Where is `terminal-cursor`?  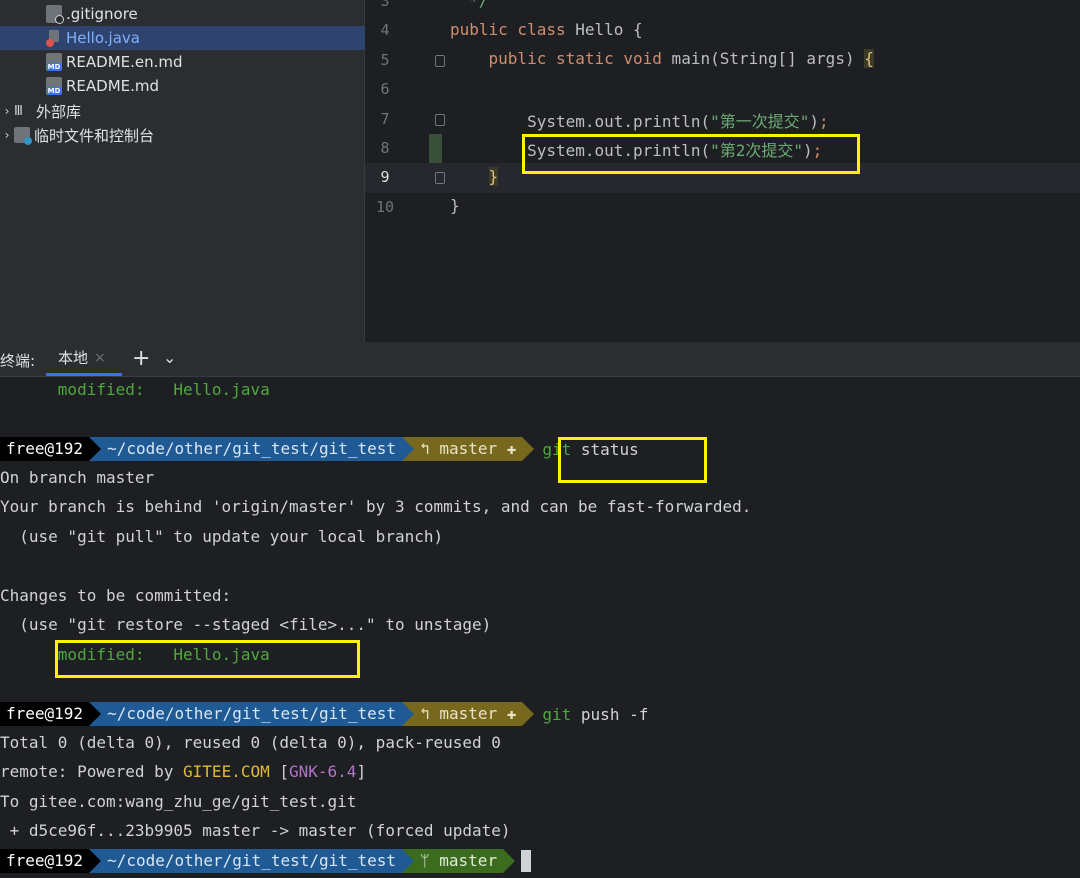
terminal-cursor is located at coordinates (526, 861).